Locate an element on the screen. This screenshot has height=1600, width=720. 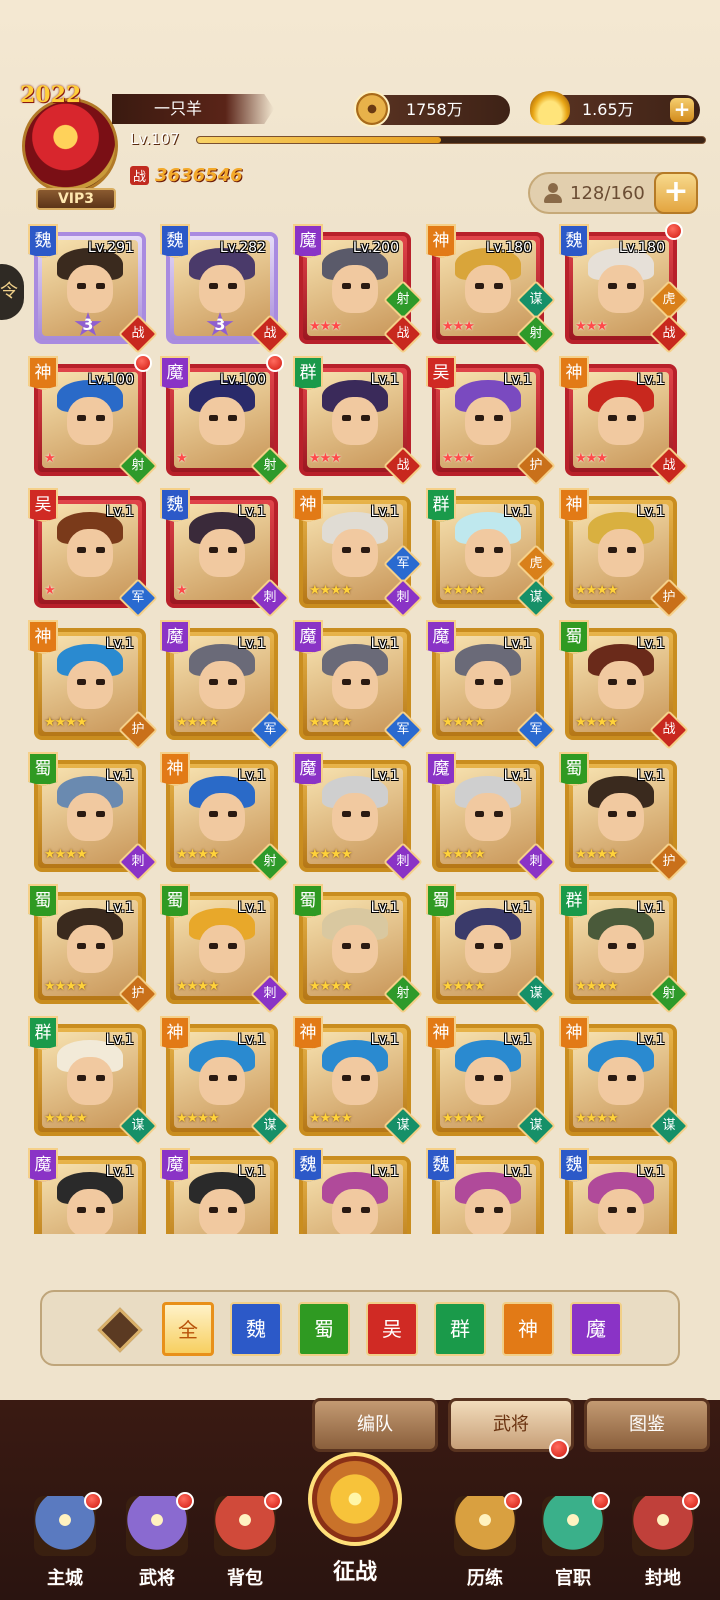
filter-魏: 魏 is located at coordinates (256, 1329).